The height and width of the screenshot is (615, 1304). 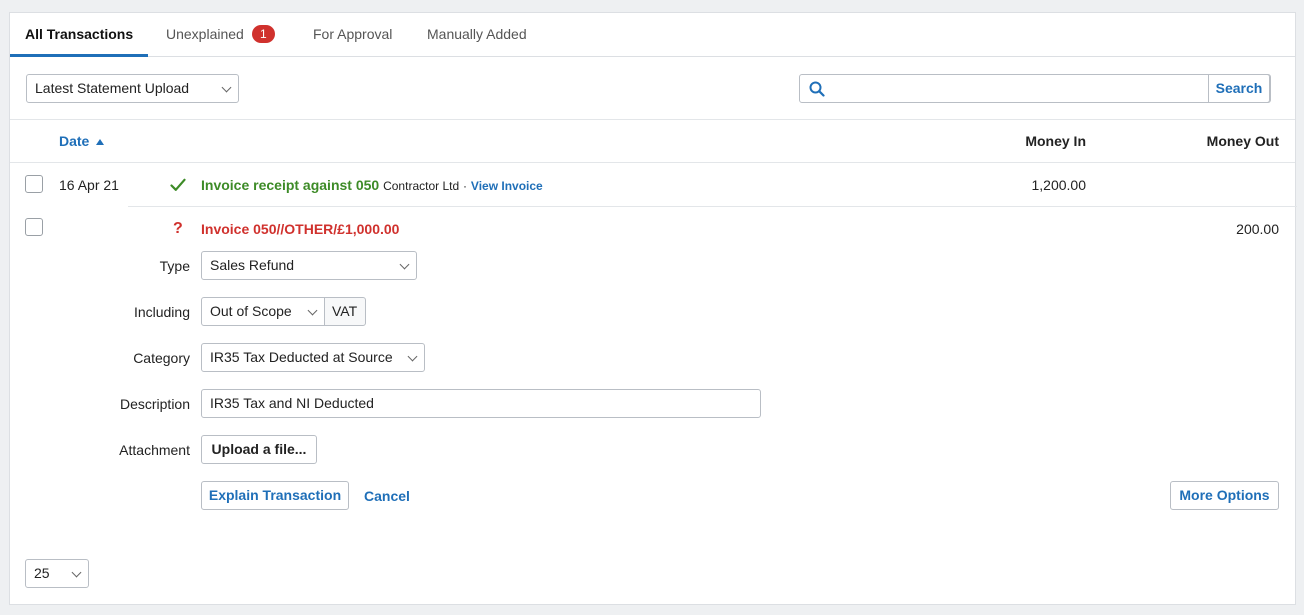 I want to click on tab-manually-added: Manually Added, so click(x=477, y=35).